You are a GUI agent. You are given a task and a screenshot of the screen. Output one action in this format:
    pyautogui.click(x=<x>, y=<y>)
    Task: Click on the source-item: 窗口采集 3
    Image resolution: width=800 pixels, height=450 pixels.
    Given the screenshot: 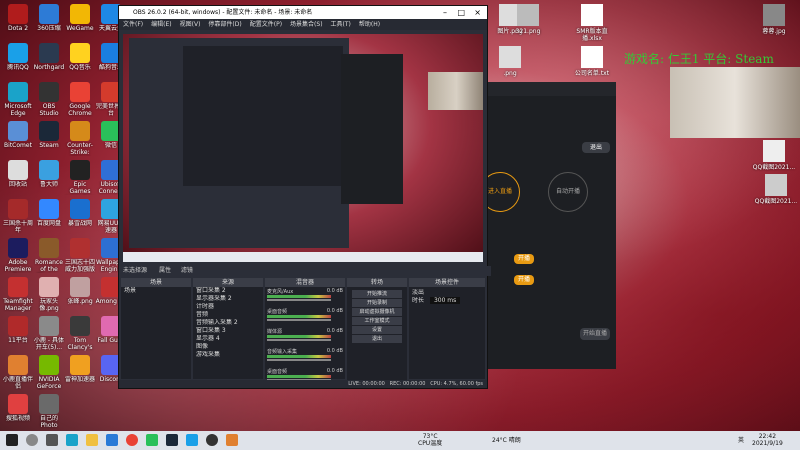 What is the action you would take?
    pyautogui.click(x=228, y=331)
    